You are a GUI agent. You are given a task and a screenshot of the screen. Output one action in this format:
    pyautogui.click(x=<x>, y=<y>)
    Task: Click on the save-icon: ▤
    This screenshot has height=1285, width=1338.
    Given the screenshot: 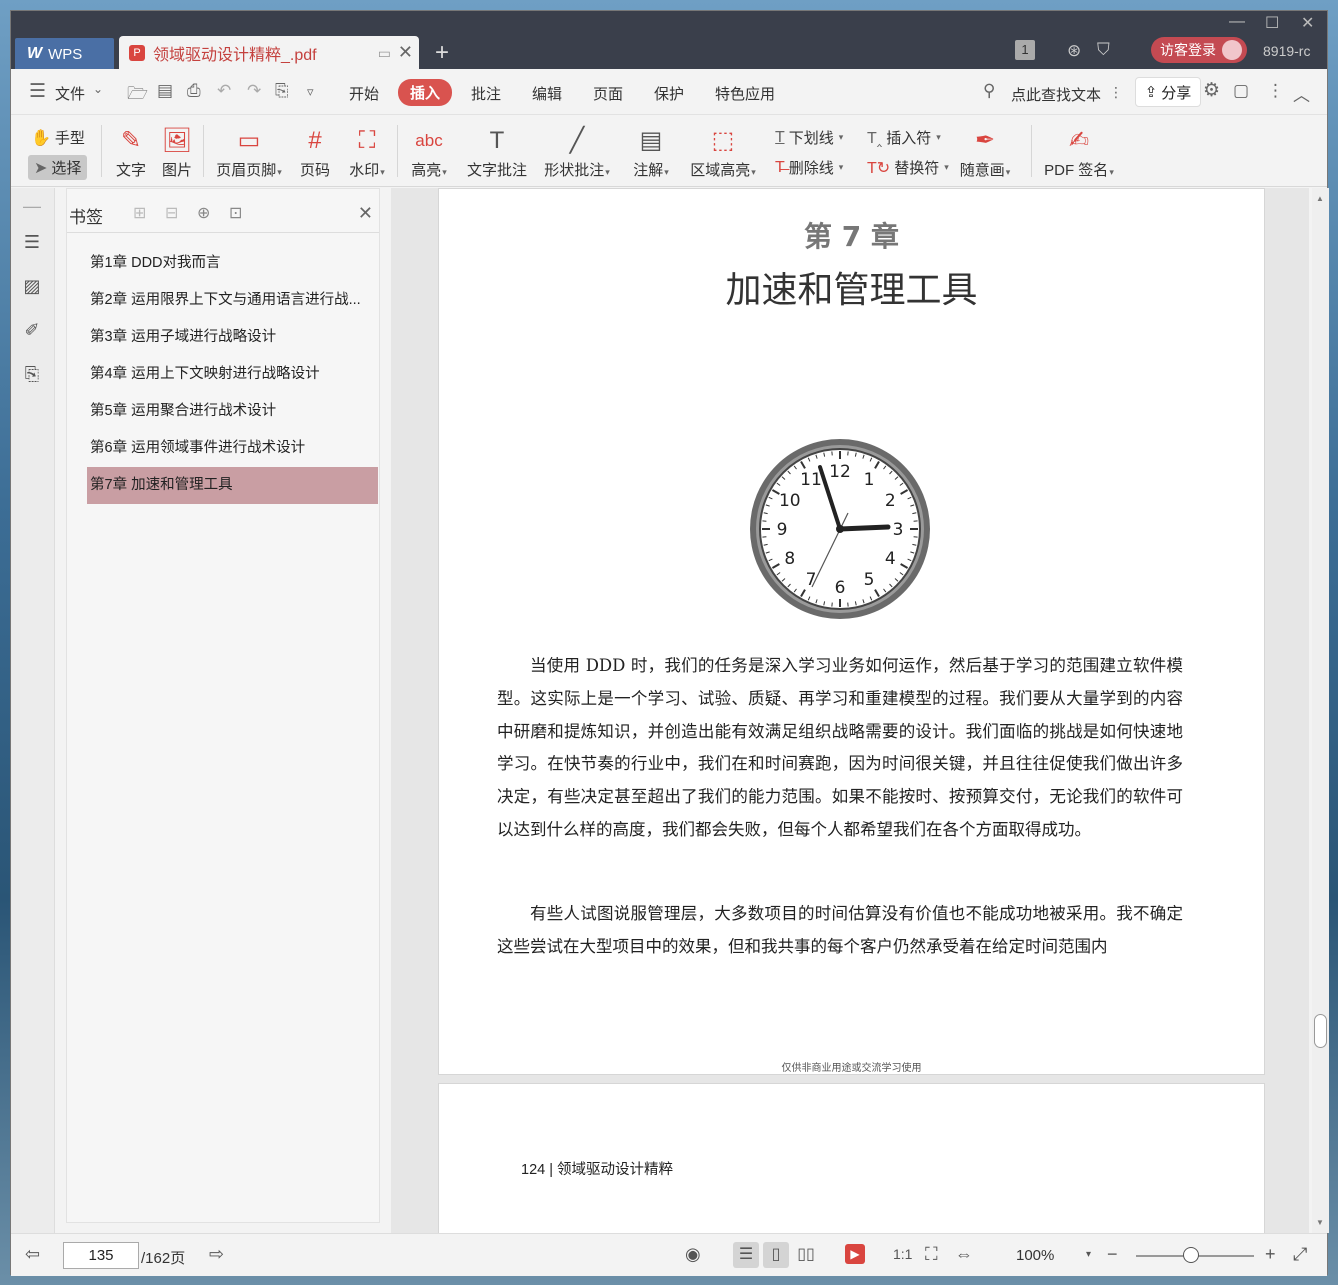 What is the action you would take?
    pyautogui.click(x=165, y=91)
    